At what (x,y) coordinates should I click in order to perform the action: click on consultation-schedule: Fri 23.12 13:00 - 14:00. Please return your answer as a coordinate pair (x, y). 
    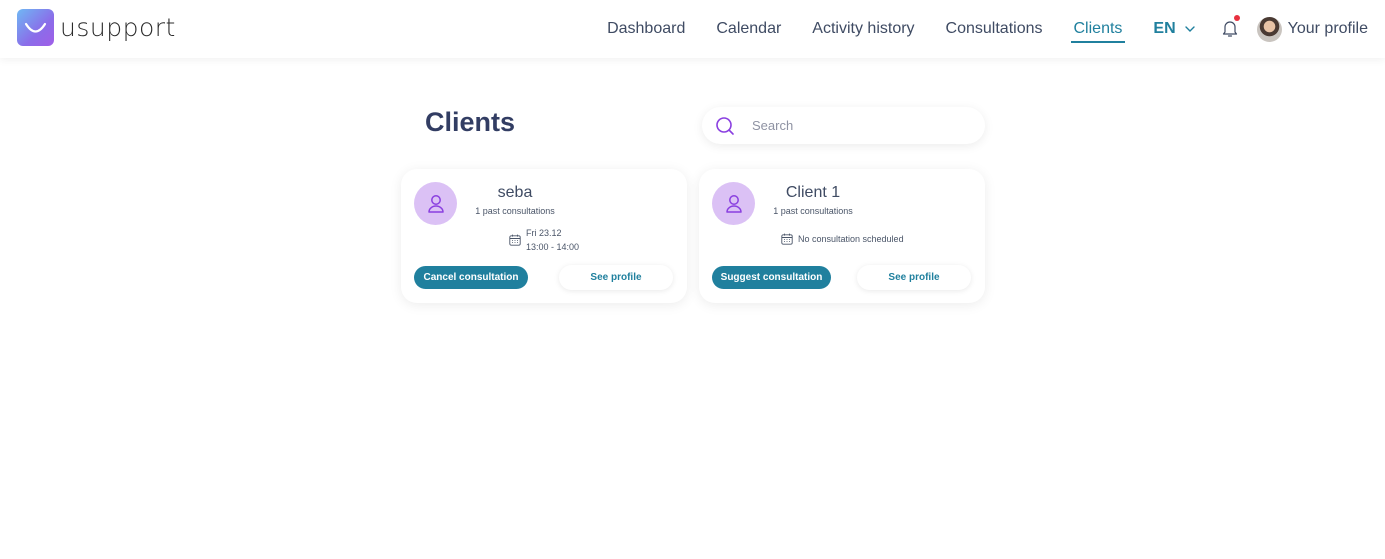
    Looking at the image, I should click on (544, 240).